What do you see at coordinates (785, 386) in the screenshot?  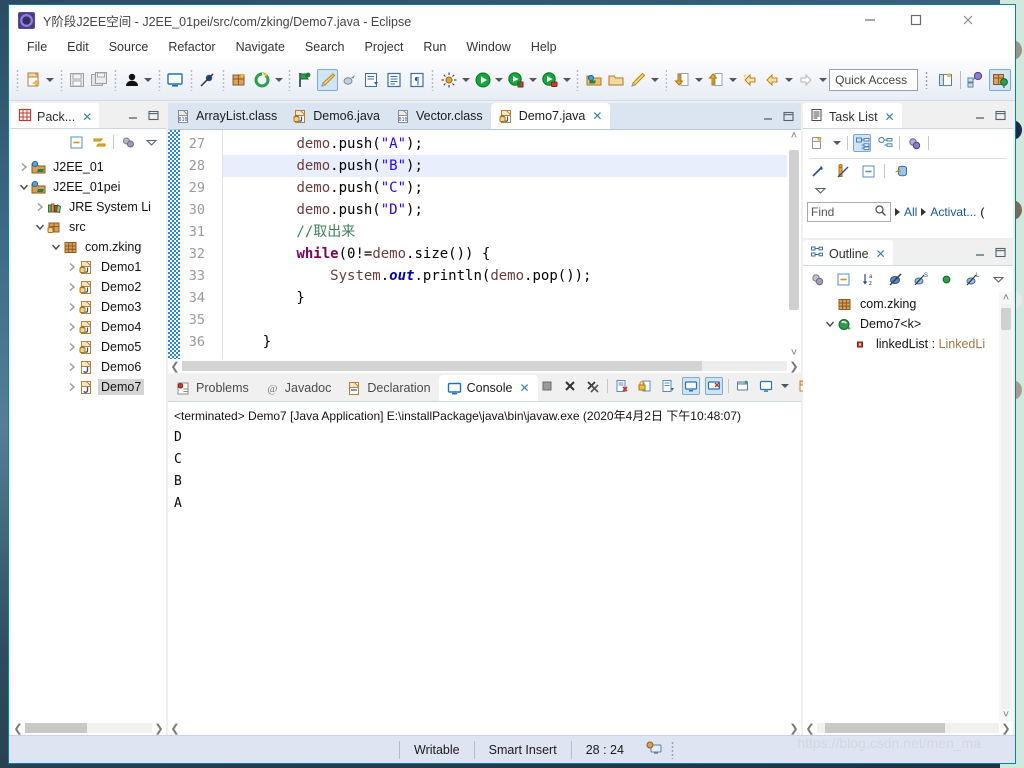 I see `console-dropdown-icon` at bounding box center [785, 386].